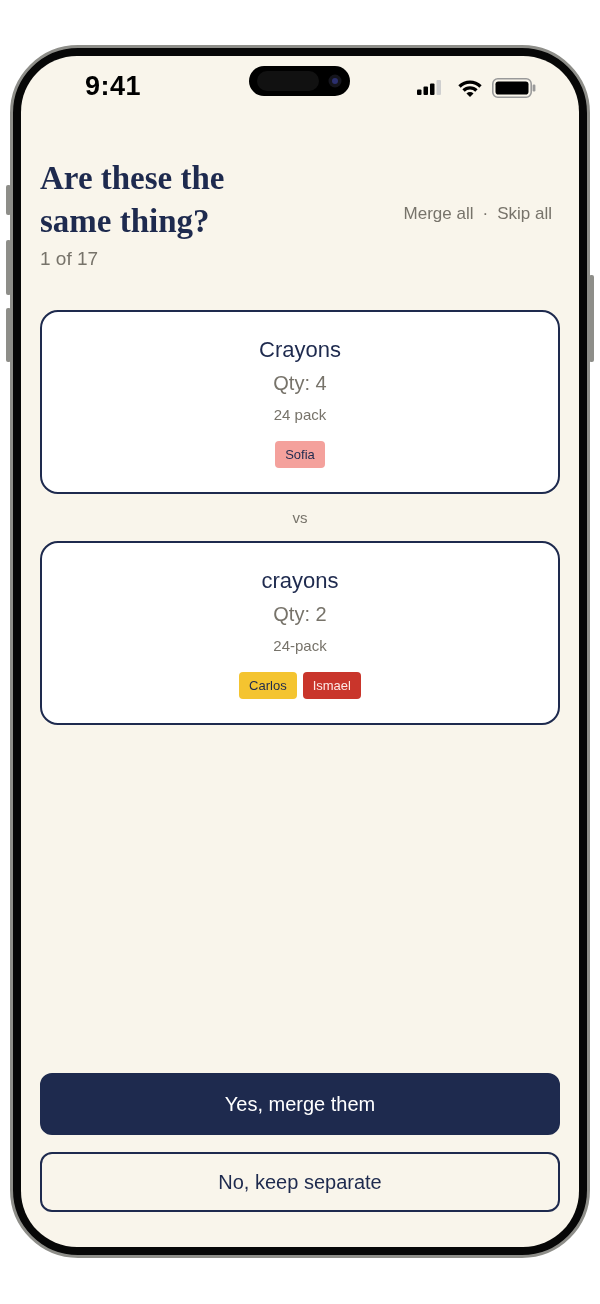  What do you see at coordinates (300, 518) in the screenshot?
I see `vs-label: vs` at bounding box center [300, 518].